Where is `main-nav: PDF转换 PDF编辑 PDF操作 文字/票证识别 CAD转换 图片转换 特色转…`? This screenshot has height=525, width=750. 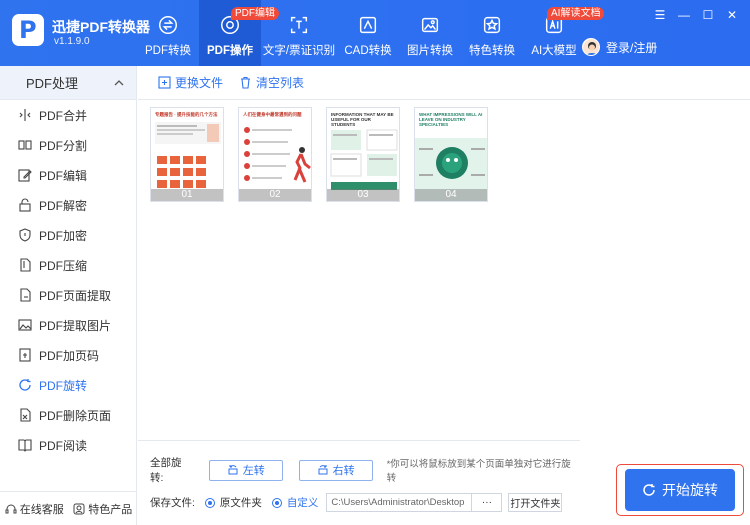 main-nav: PDF转换 PDF编辑 PDF操作 文字/票证识别 CAD转换 图片转换 特色转… is located at coordinates (371, 33).